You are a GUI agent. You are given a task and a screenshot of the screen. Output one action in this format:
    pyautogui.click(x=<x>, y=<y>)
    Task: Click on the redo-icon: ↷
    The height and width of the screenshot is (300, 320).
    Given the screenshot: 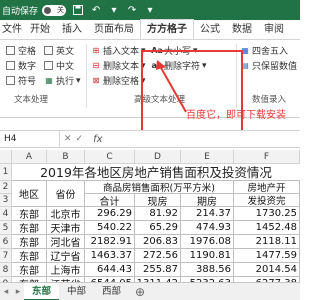 What is the action you would take?
    pyautogui.click(x=132, y=10)
    